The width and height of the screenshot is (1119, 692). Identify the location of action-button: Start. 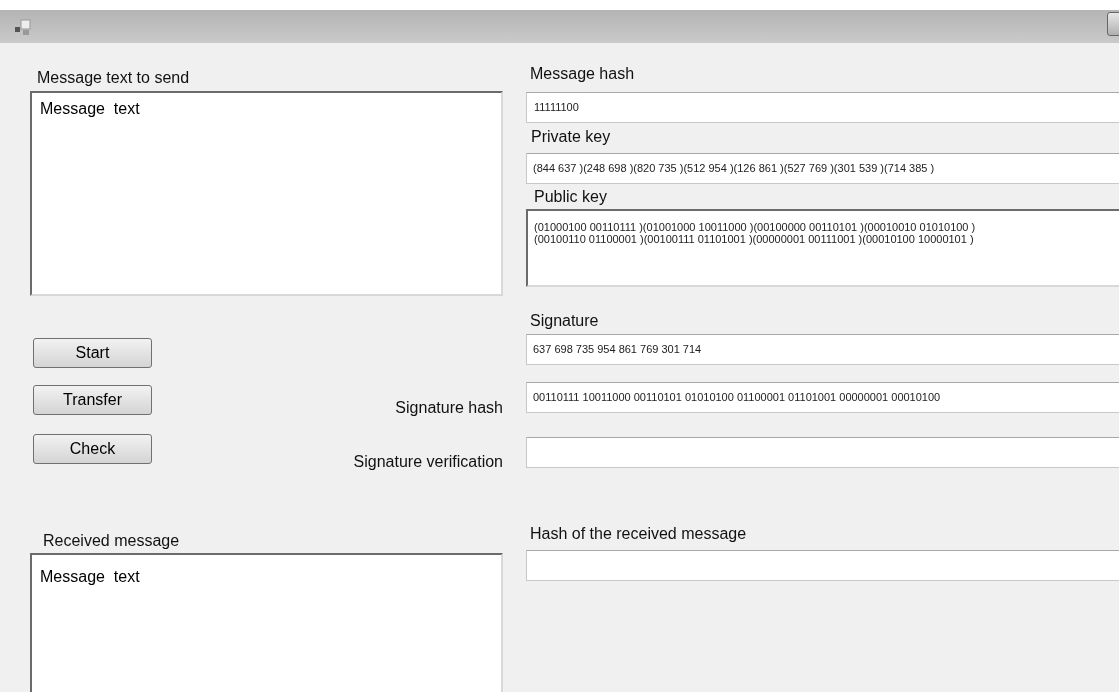
(92, 352).